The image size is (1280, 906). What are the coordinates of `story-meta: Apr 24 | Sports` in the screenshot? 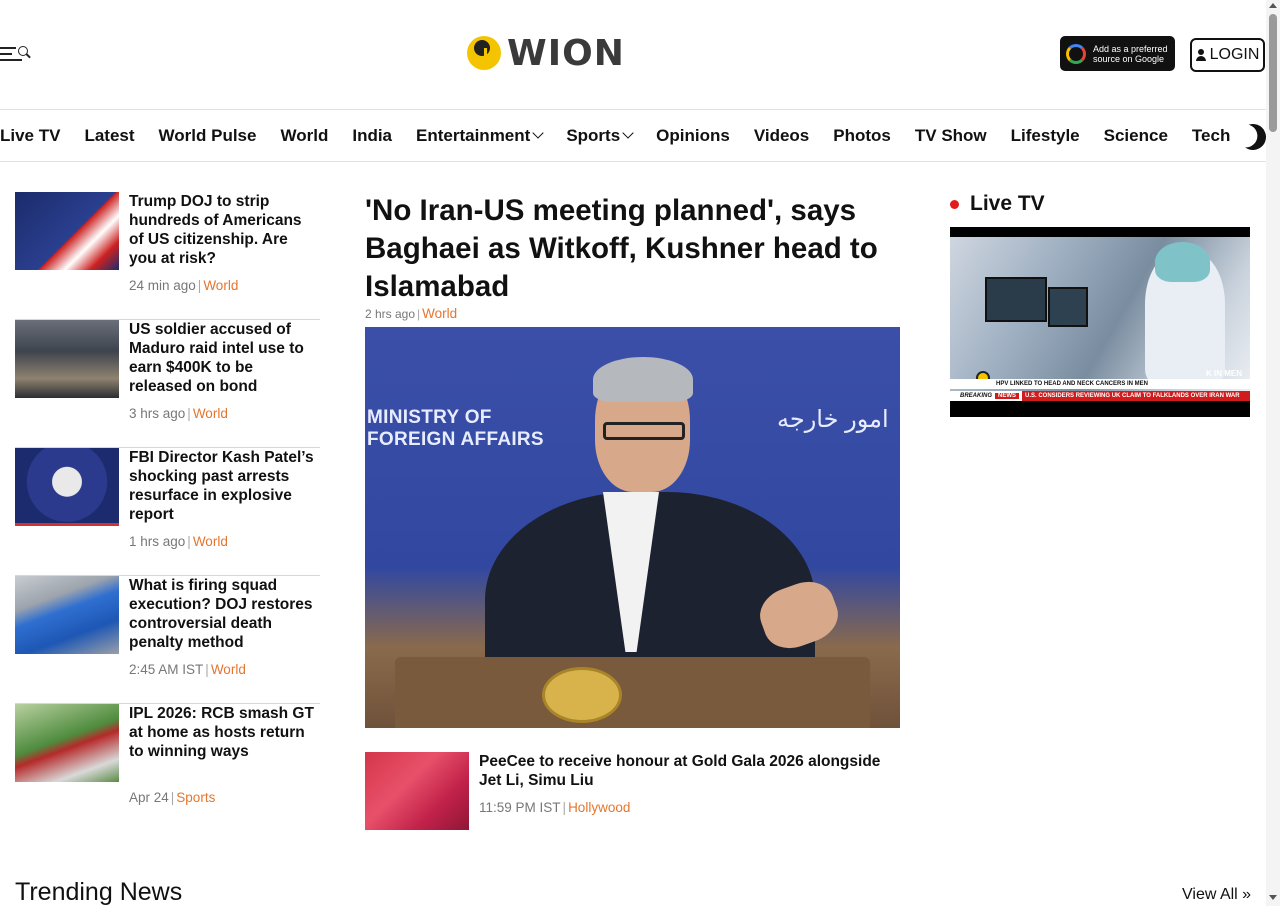 It's located at (172, 797).